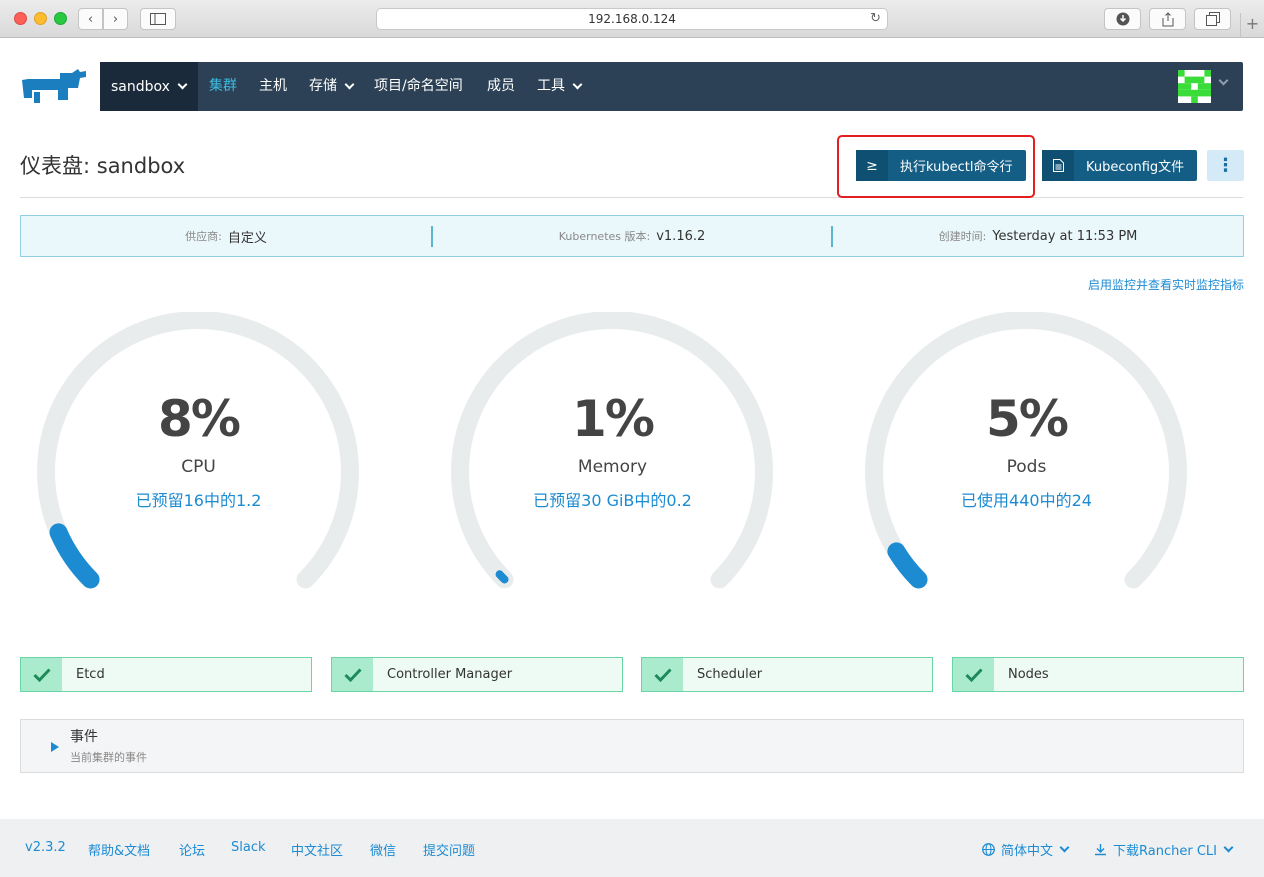 Image resolution: width=1264 pixels, height=877 pixels. I want to click on share-button, so click(1167, 19).